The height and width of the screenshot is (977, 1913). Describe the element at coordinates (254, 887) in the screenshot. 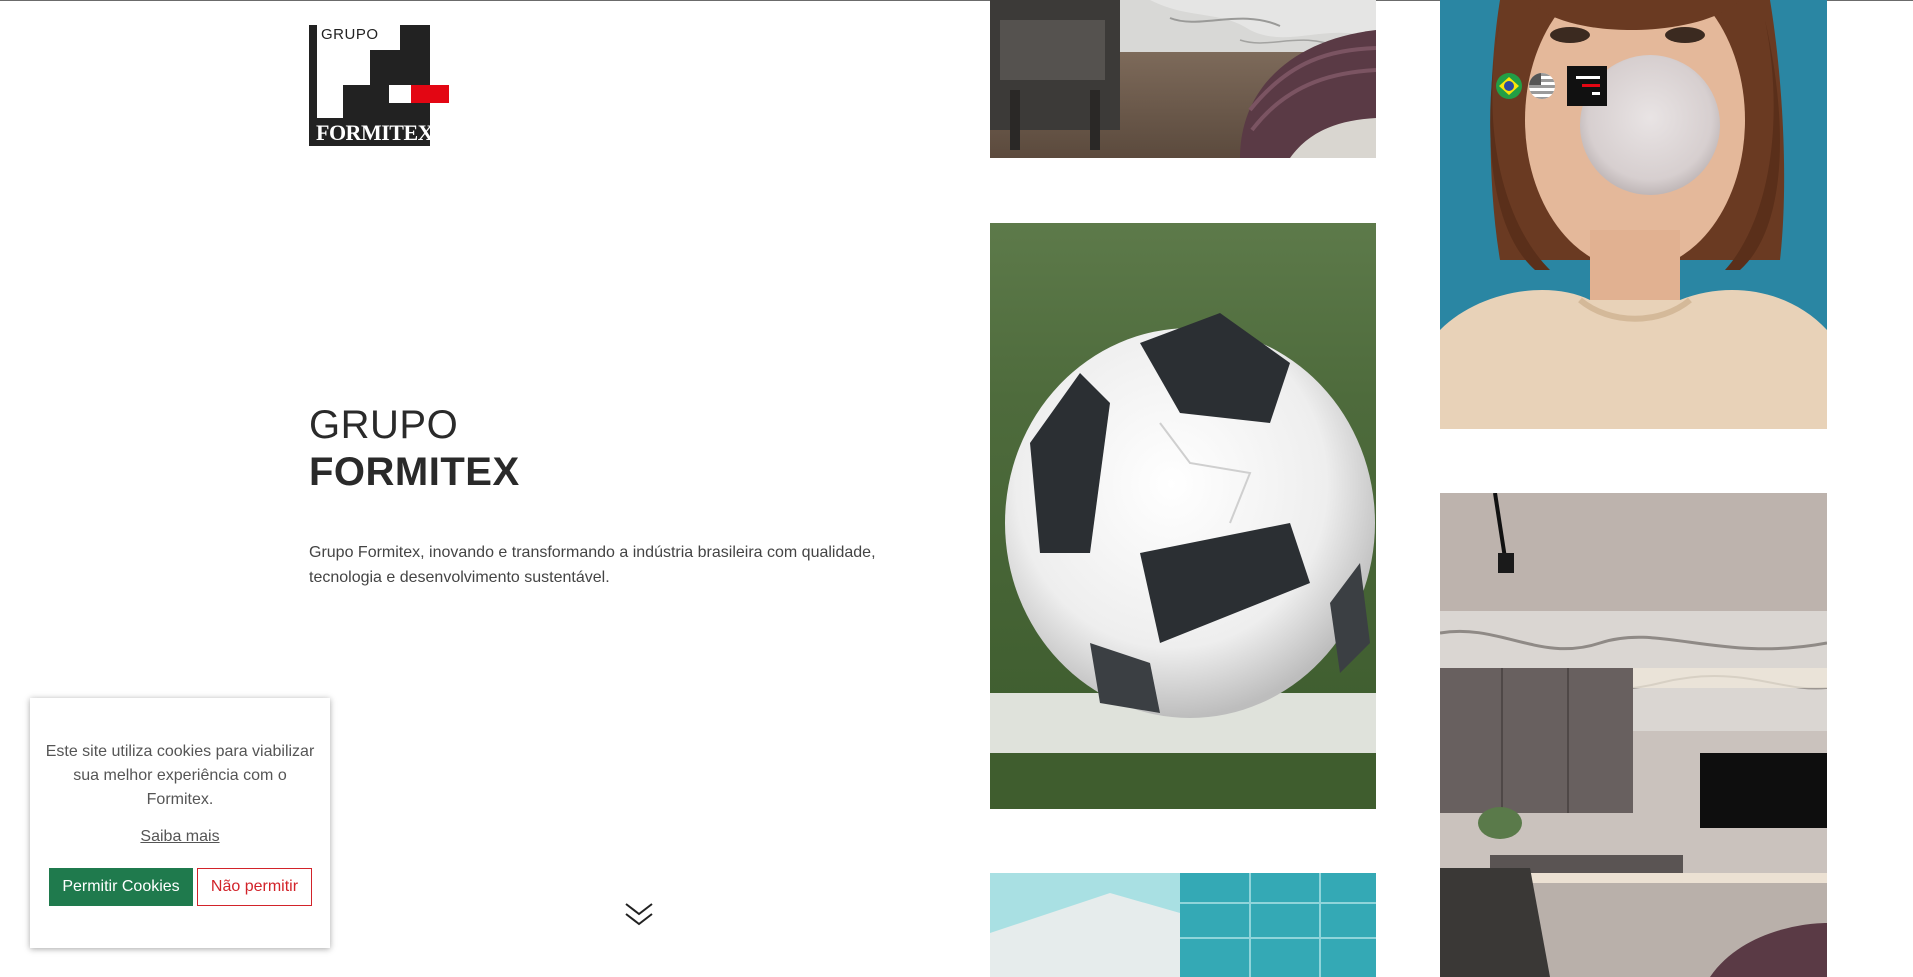

I see `deny-cookies-button: Não permitir` at that location.